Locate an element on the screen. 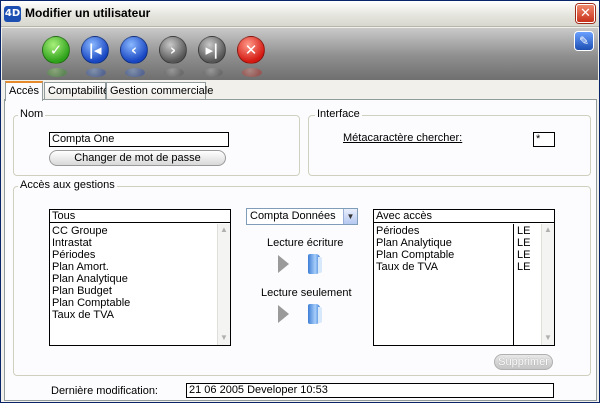  list-item: CC Groupe is located at coordinates (80, 231).